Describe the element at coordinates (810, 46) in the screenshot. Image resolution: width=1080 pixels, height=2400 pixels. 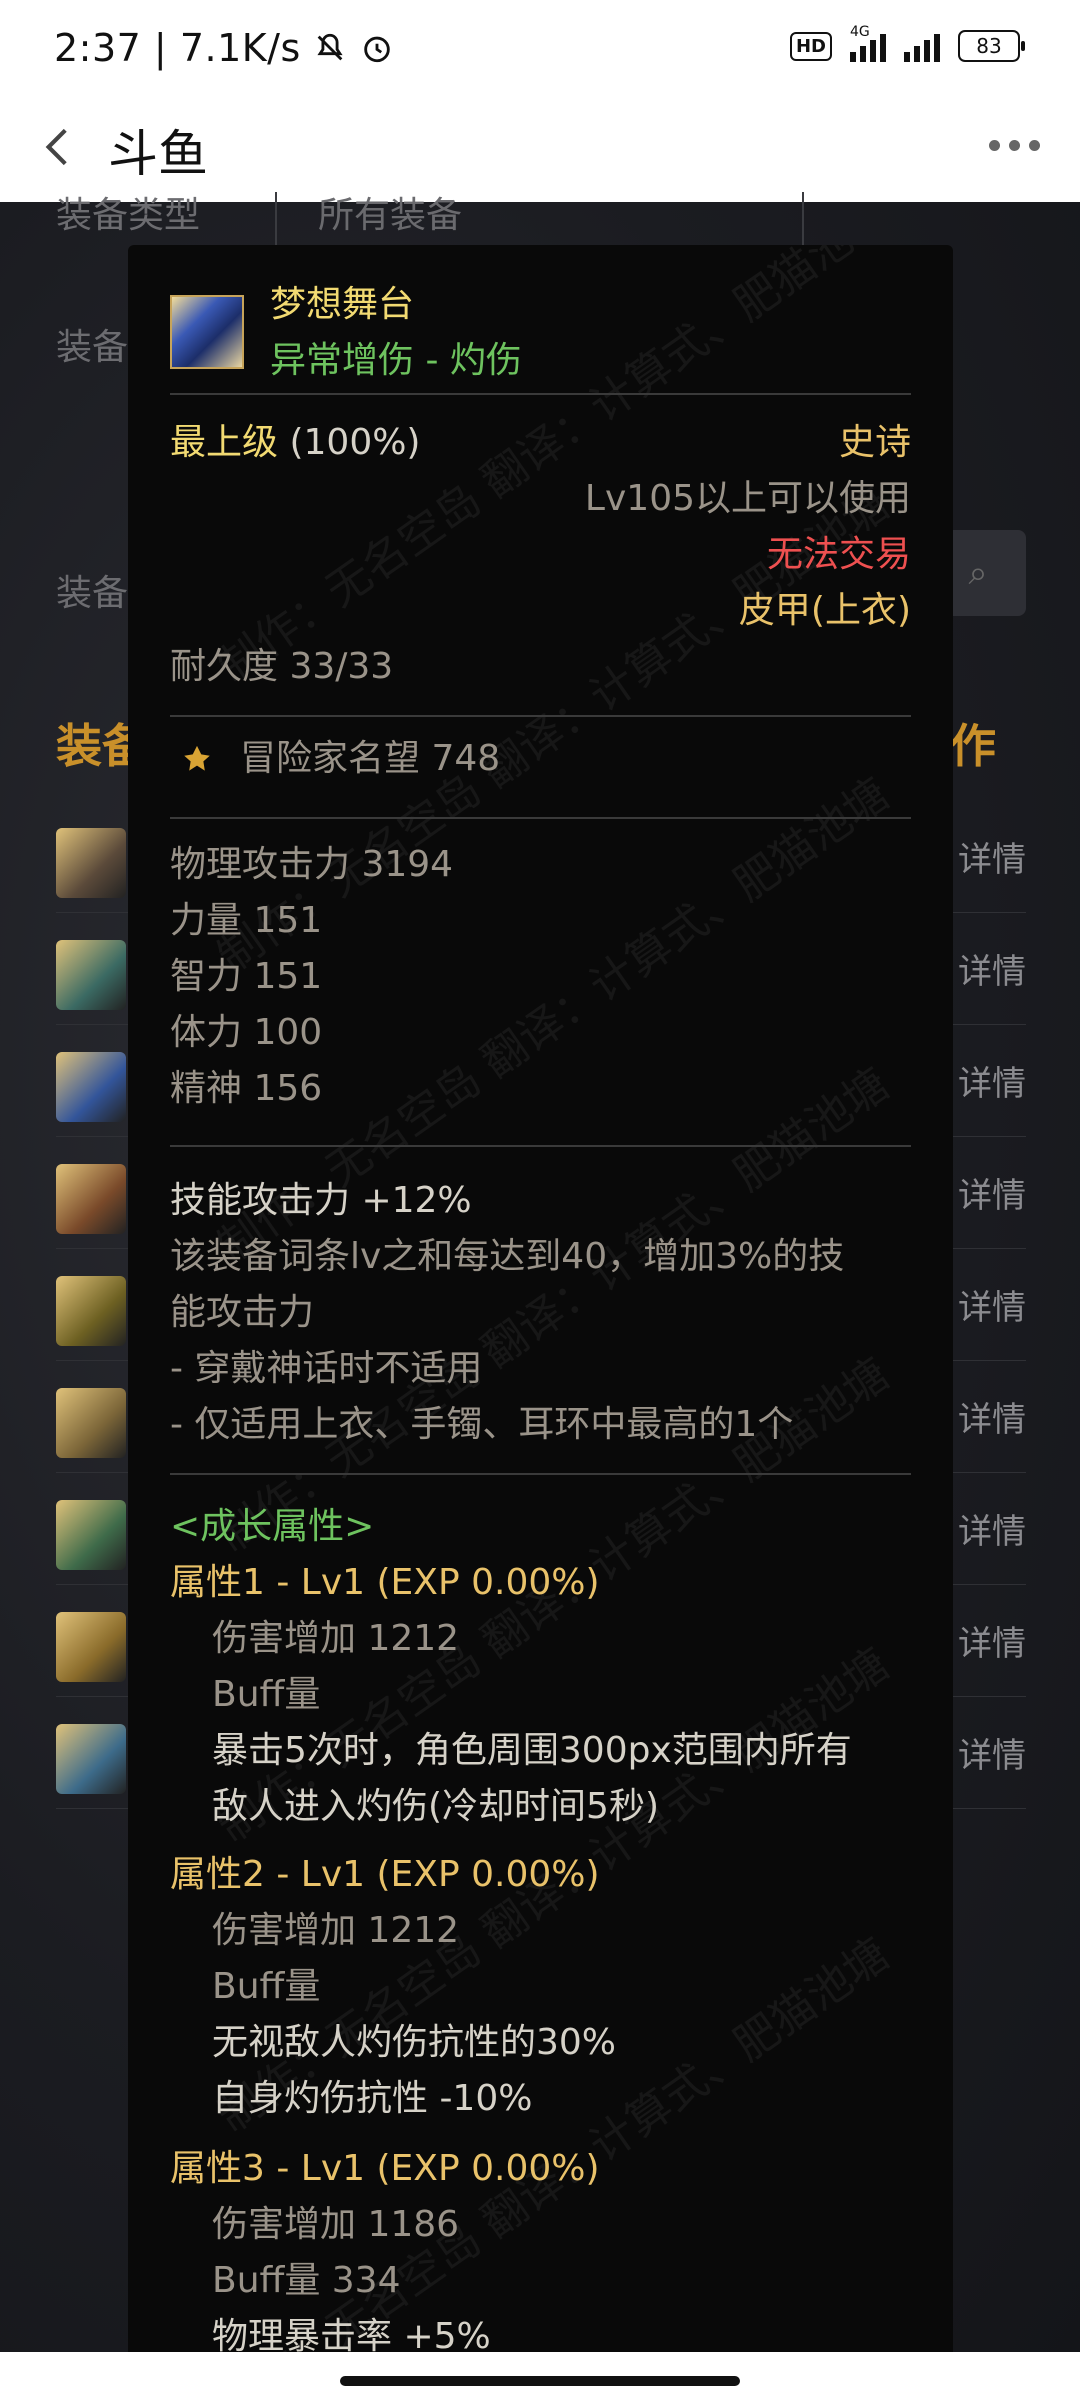
I see `hd-badge: HD` at that location.